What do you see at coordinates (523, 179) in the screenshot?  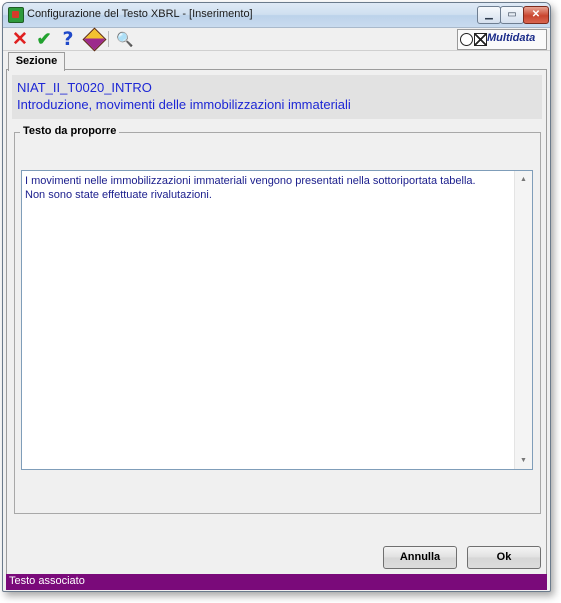 I see `scroll-up-icon: ▲` at bounding box center [523, 179].